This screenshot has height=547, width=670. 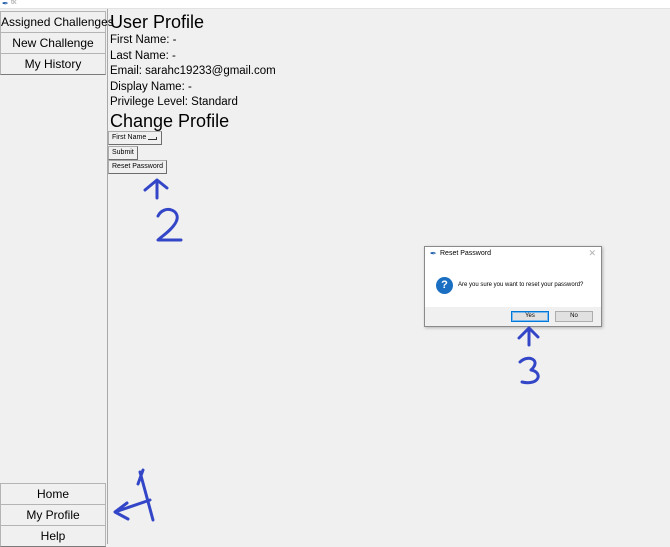 What do you see at coordinates (169, 224) in the screenshot?
I see `annotation-2-digit-icon` at bounding box center [169, 224].